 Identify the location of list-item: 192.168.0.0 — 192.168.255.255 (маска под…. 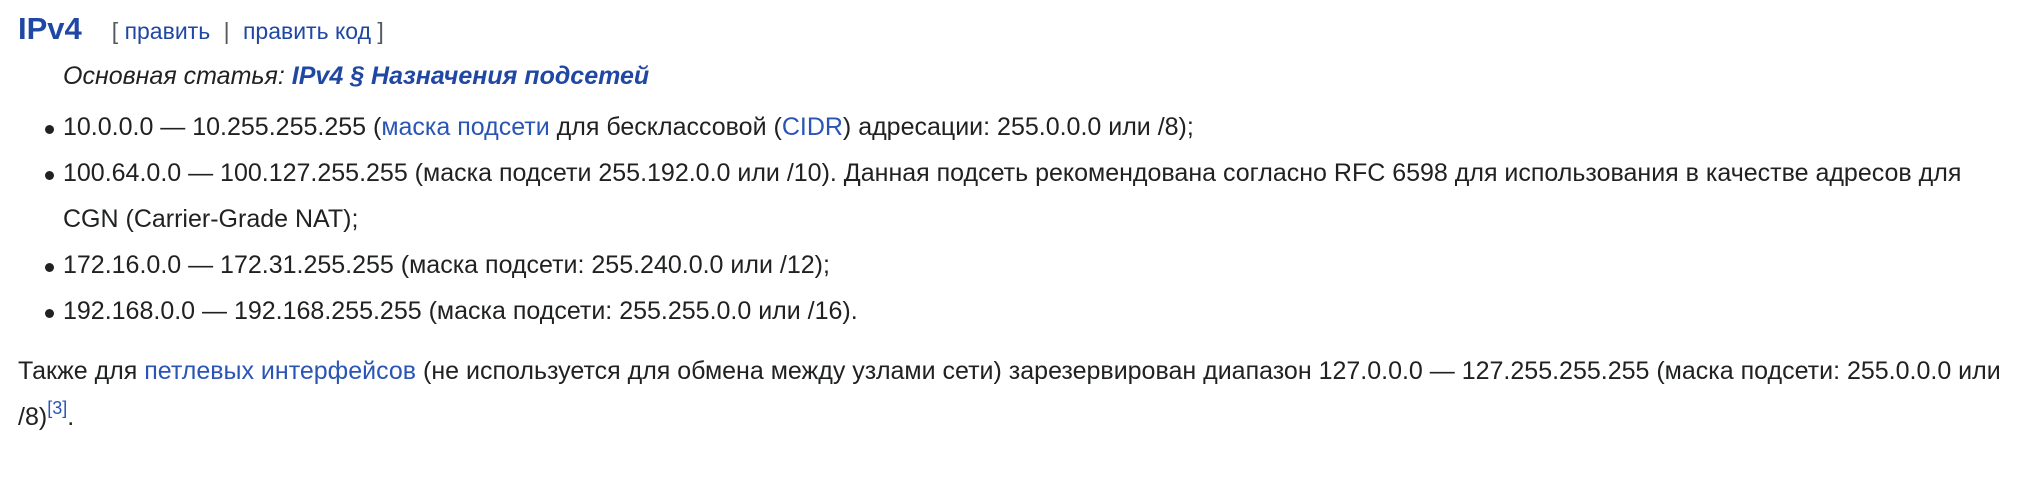
(1013, 311).